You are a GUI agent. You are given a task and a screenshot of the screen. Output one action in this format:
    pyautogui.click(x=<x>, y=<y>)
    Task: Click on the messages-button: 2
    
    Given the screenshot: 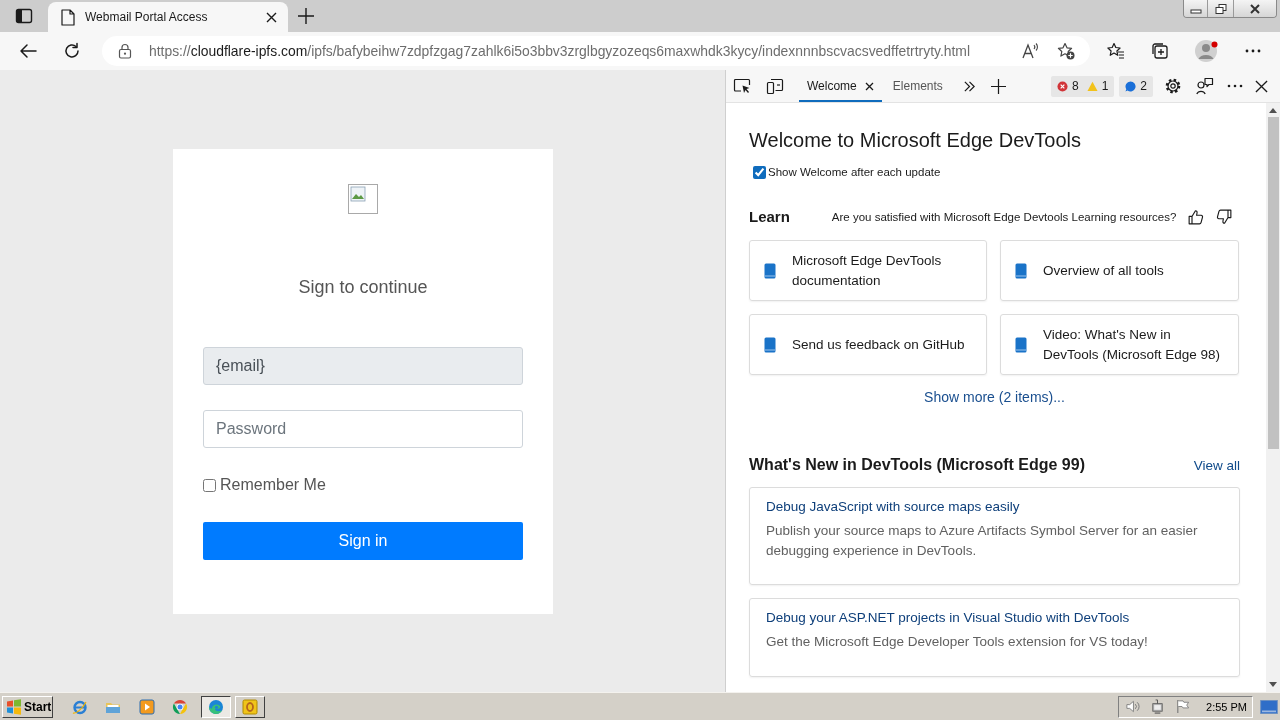 What is the action you would take?
    pyautogui.click(x=1136, y=86)
    